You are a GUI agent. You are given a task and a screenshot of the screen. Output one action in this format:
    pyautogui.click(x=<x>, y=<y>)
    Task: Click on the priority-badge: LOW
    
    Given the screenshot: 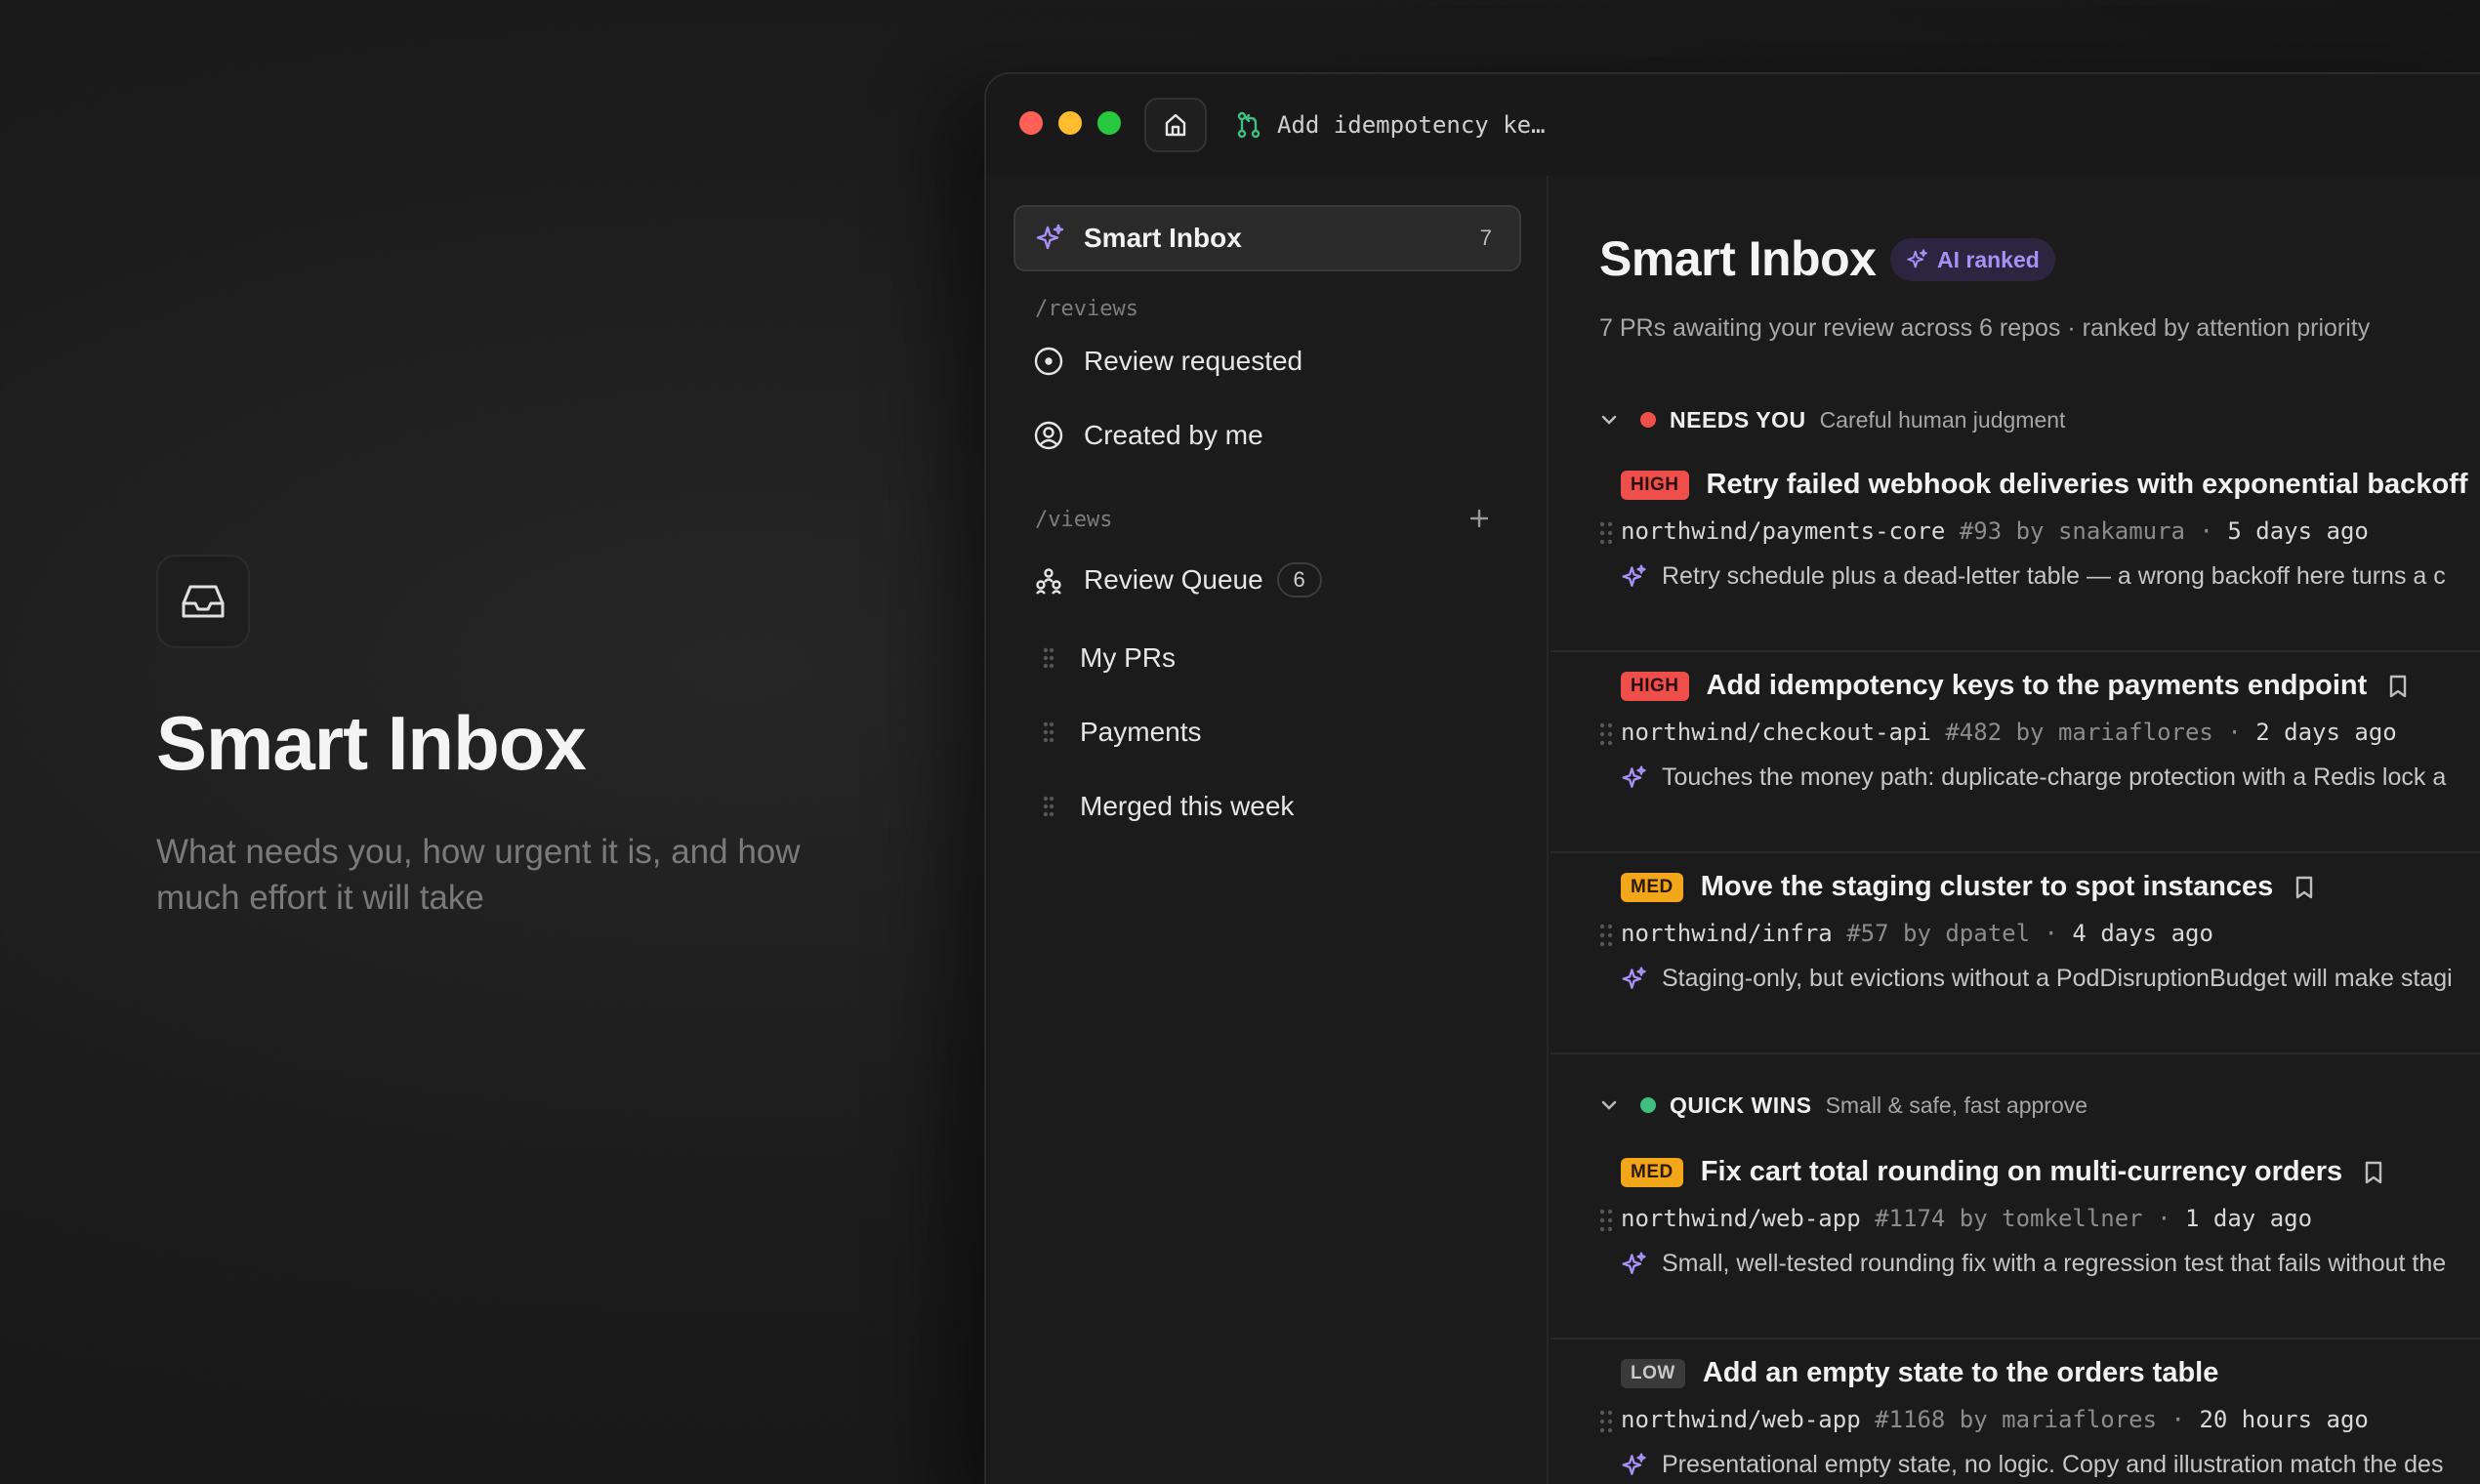 What is the action you would take?
    pyautogui.click(x=1653, y=1373)
    